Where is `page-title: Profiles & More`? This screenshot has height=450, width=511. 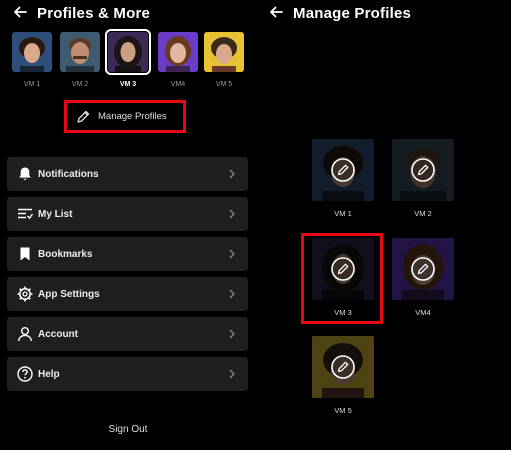
page-title: Profiles & More is located at coordinates (94, 13).